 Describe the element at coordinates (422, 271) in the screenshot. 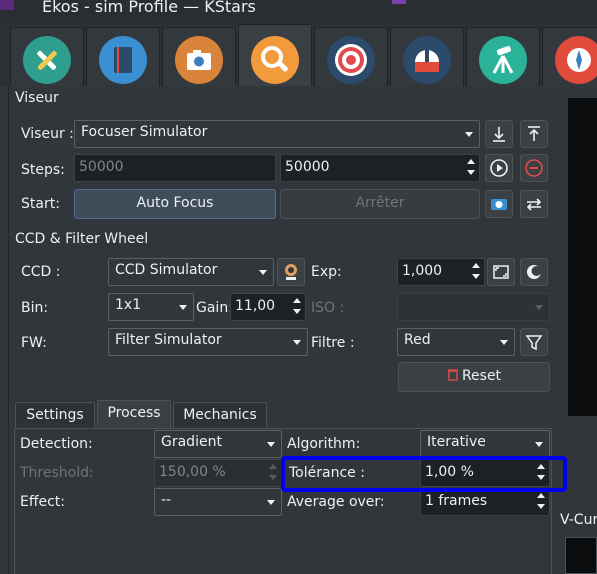

I see `exposure-value: 1,000` at that location.